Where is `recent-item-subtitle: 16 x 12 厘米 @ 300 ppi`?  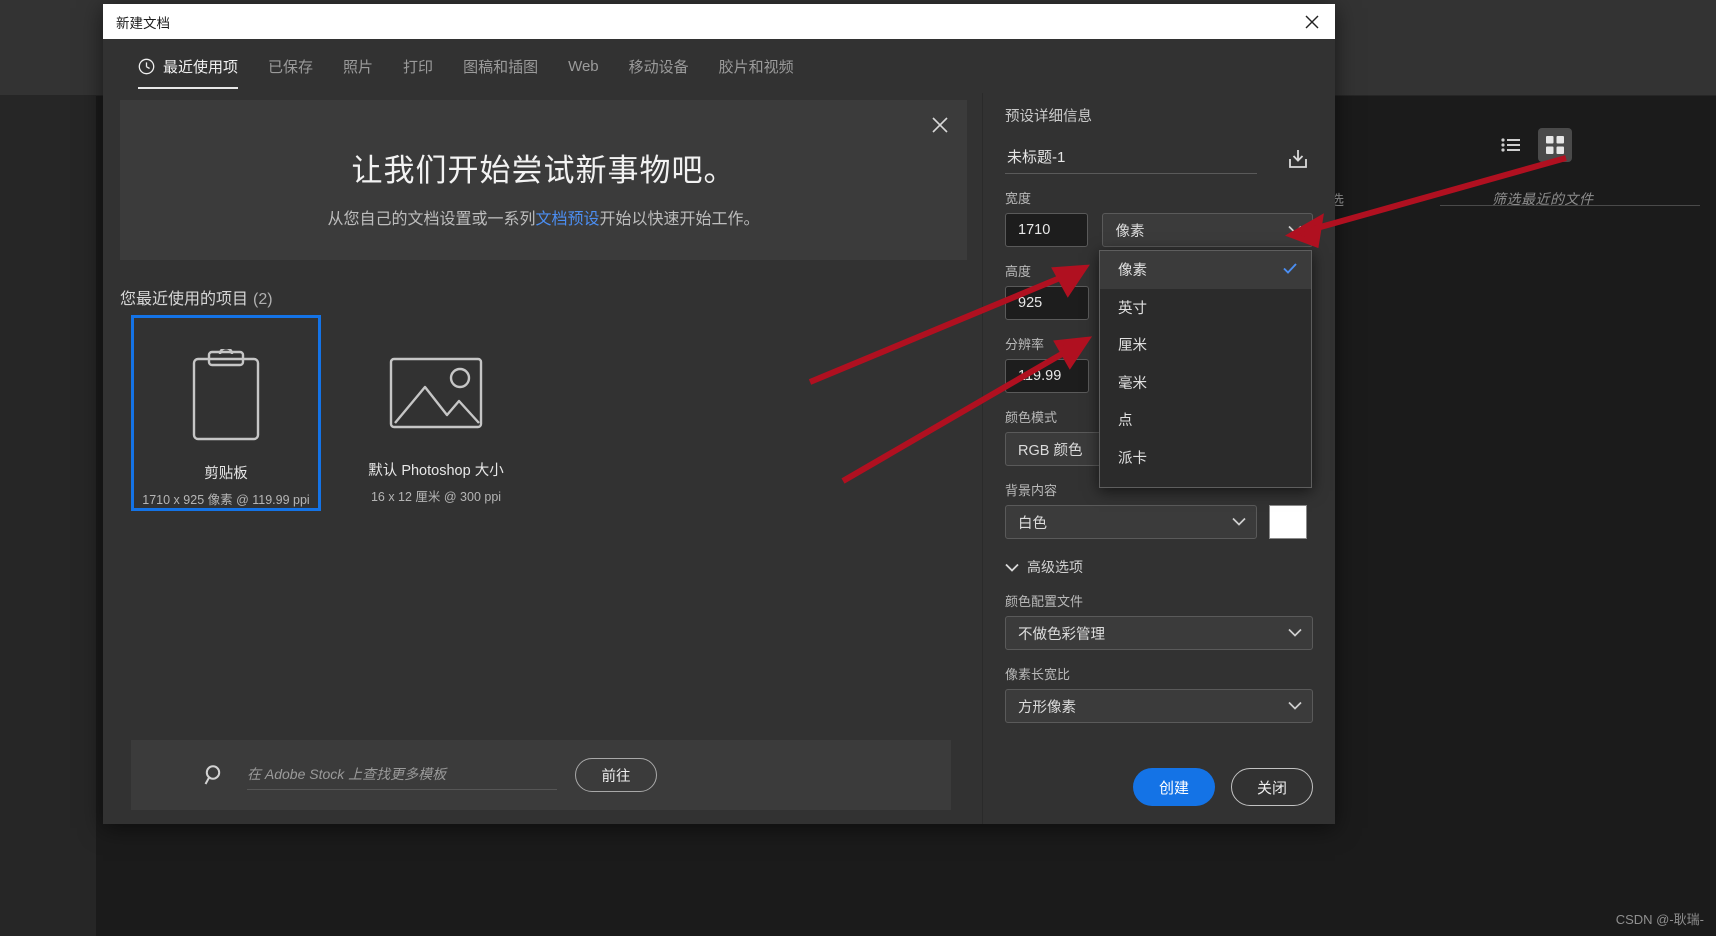
recent-item-subtitle: 16 x 12 厘米 @ 300 ppi is located at coordinates (436, 497).